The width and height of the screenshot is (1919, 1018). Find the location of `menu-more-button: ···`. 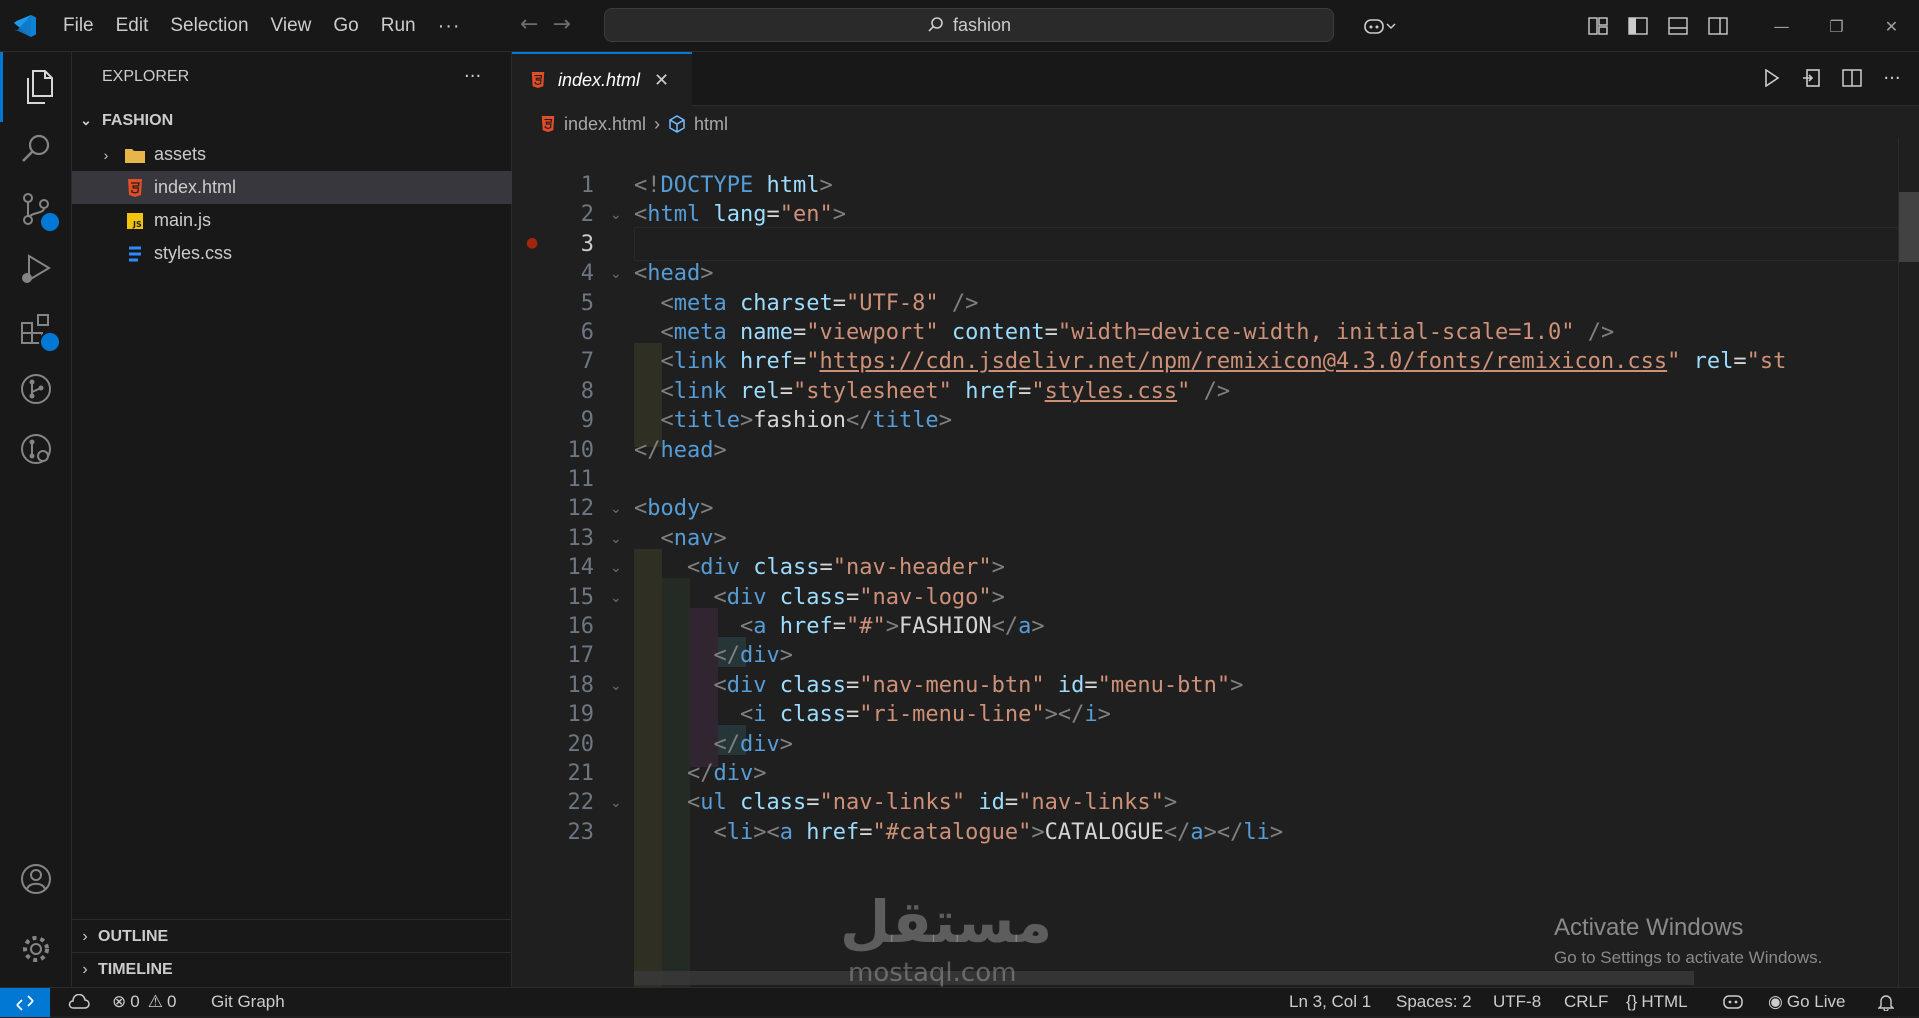

menu-more-button: ··· is located at coordinates (449, 26).